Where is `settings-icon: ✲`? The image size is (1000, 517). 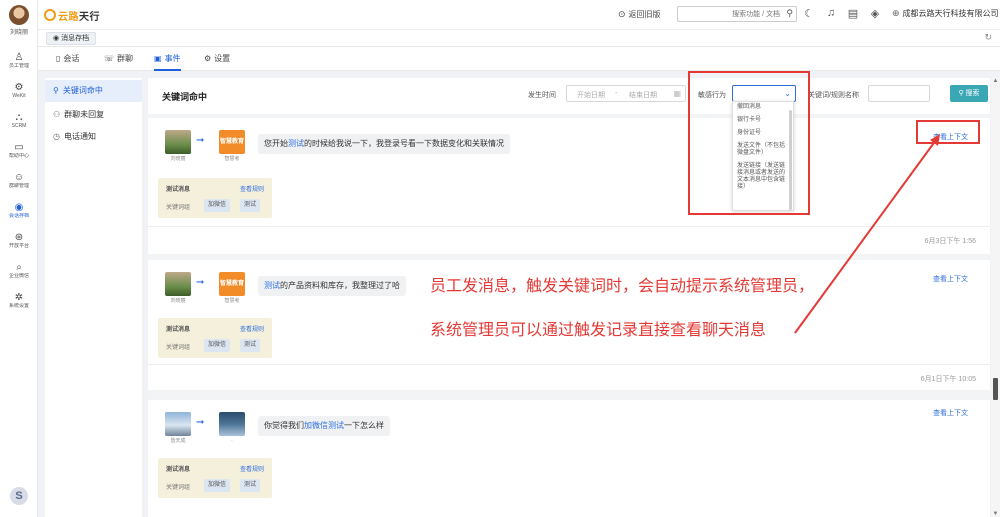
settings-icon: ✲ is located at coordinates (19, 297).